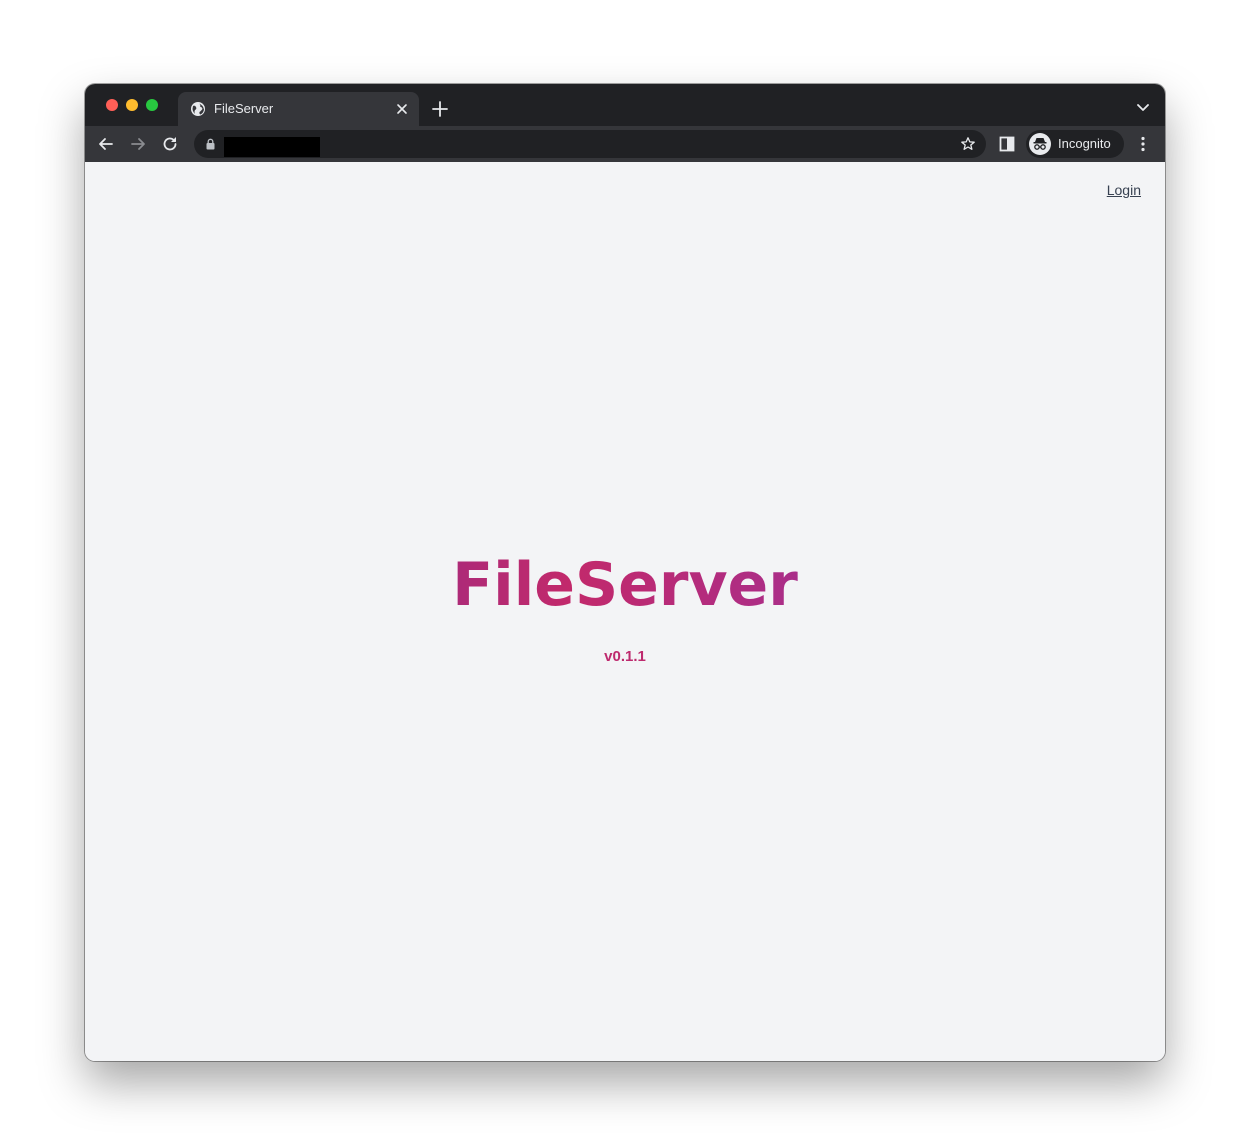 This screenshot has width=1249, height=1146. Describe the element at coordinates (625, 656) in the screenshot. I see `app-version: v0.1.1` at that location.